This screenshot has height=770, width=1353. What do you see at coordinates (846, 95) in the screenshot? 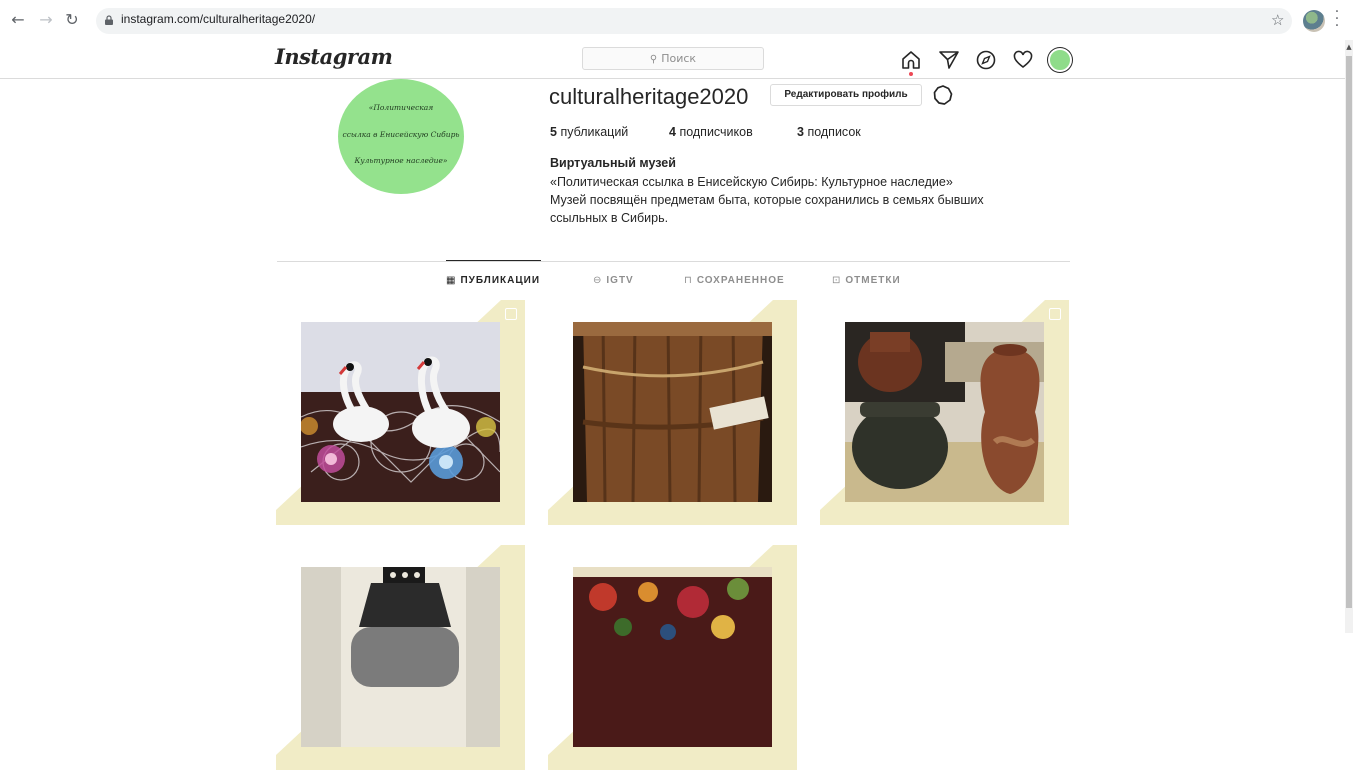
I see `edit-profile-button: Редактировать профиль` at bounding box center [846, 95].